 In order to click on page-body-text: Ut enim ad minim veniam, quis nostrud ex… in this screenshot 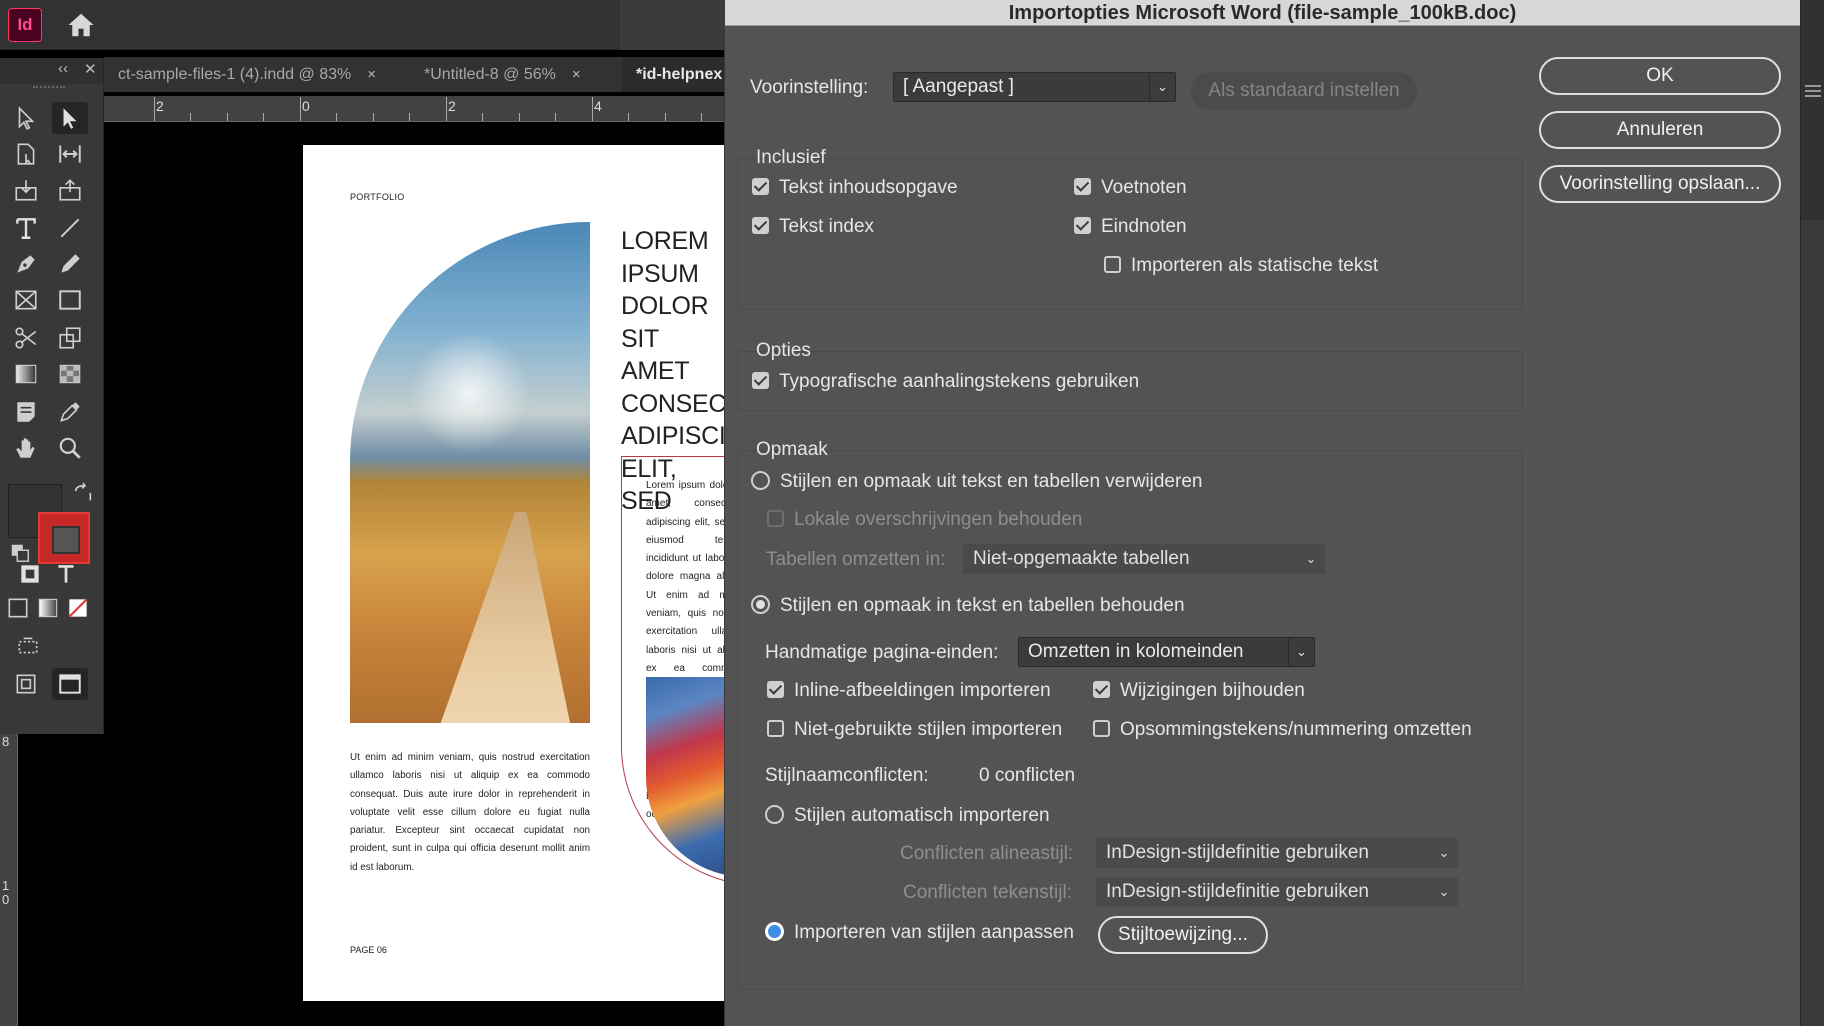, I will do `click(470, 813)`.